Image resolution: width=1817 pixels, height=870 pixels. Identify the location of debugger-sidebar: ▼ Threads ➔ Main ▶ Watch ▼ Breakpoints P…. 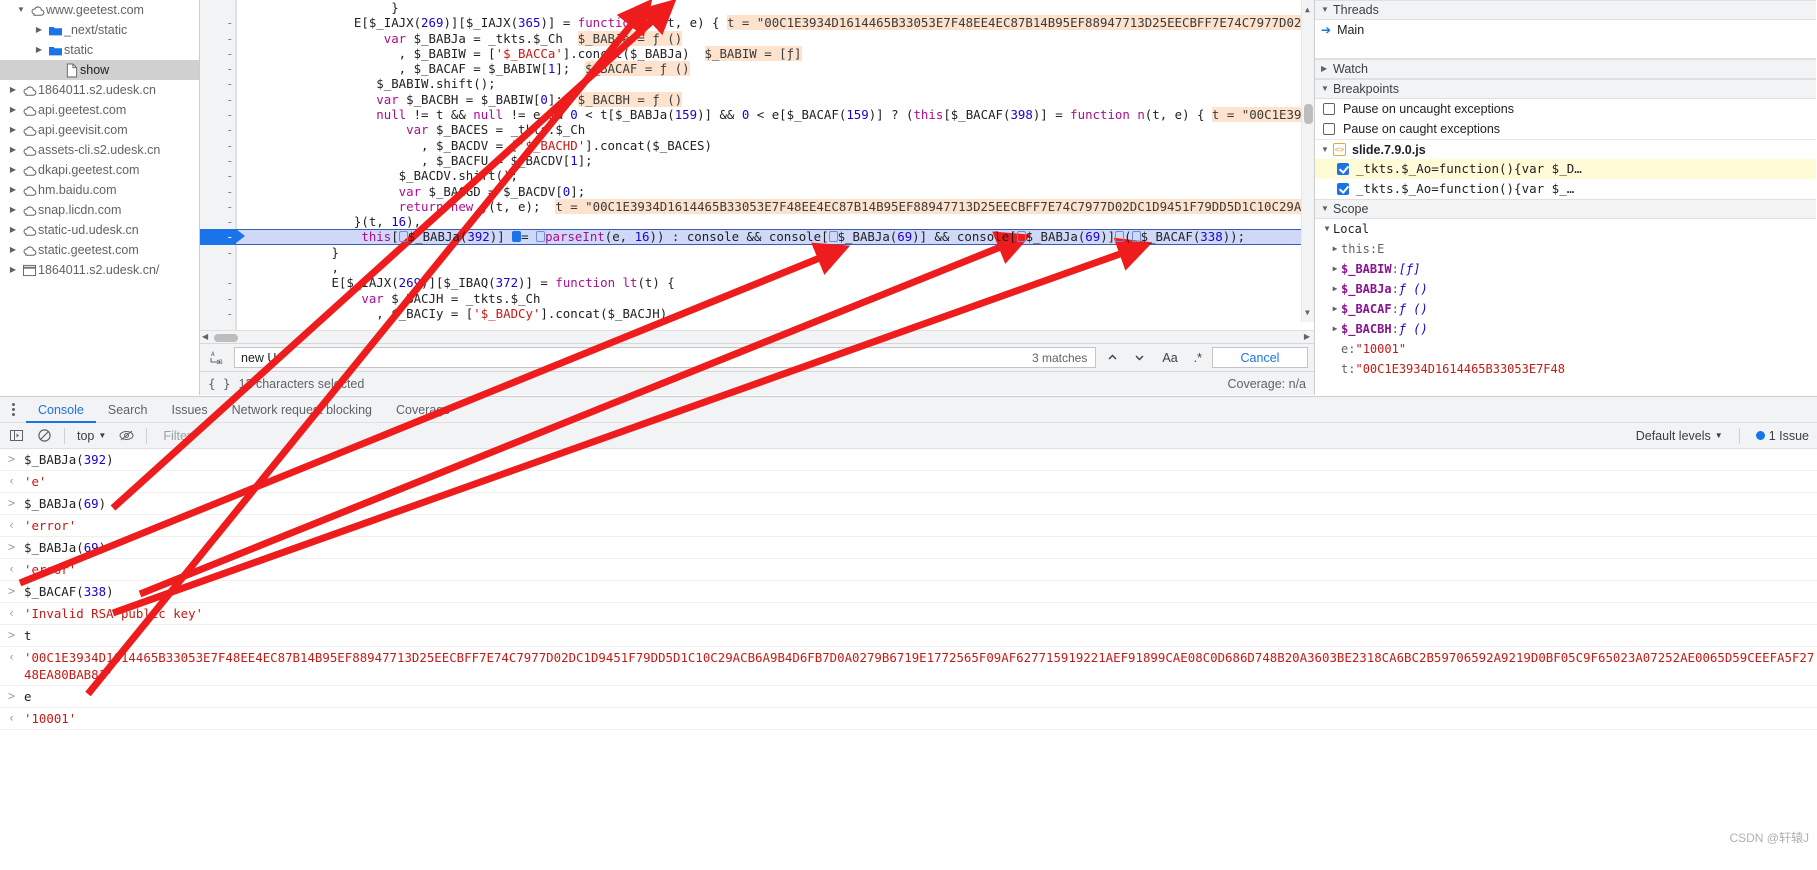
(1565, 197).